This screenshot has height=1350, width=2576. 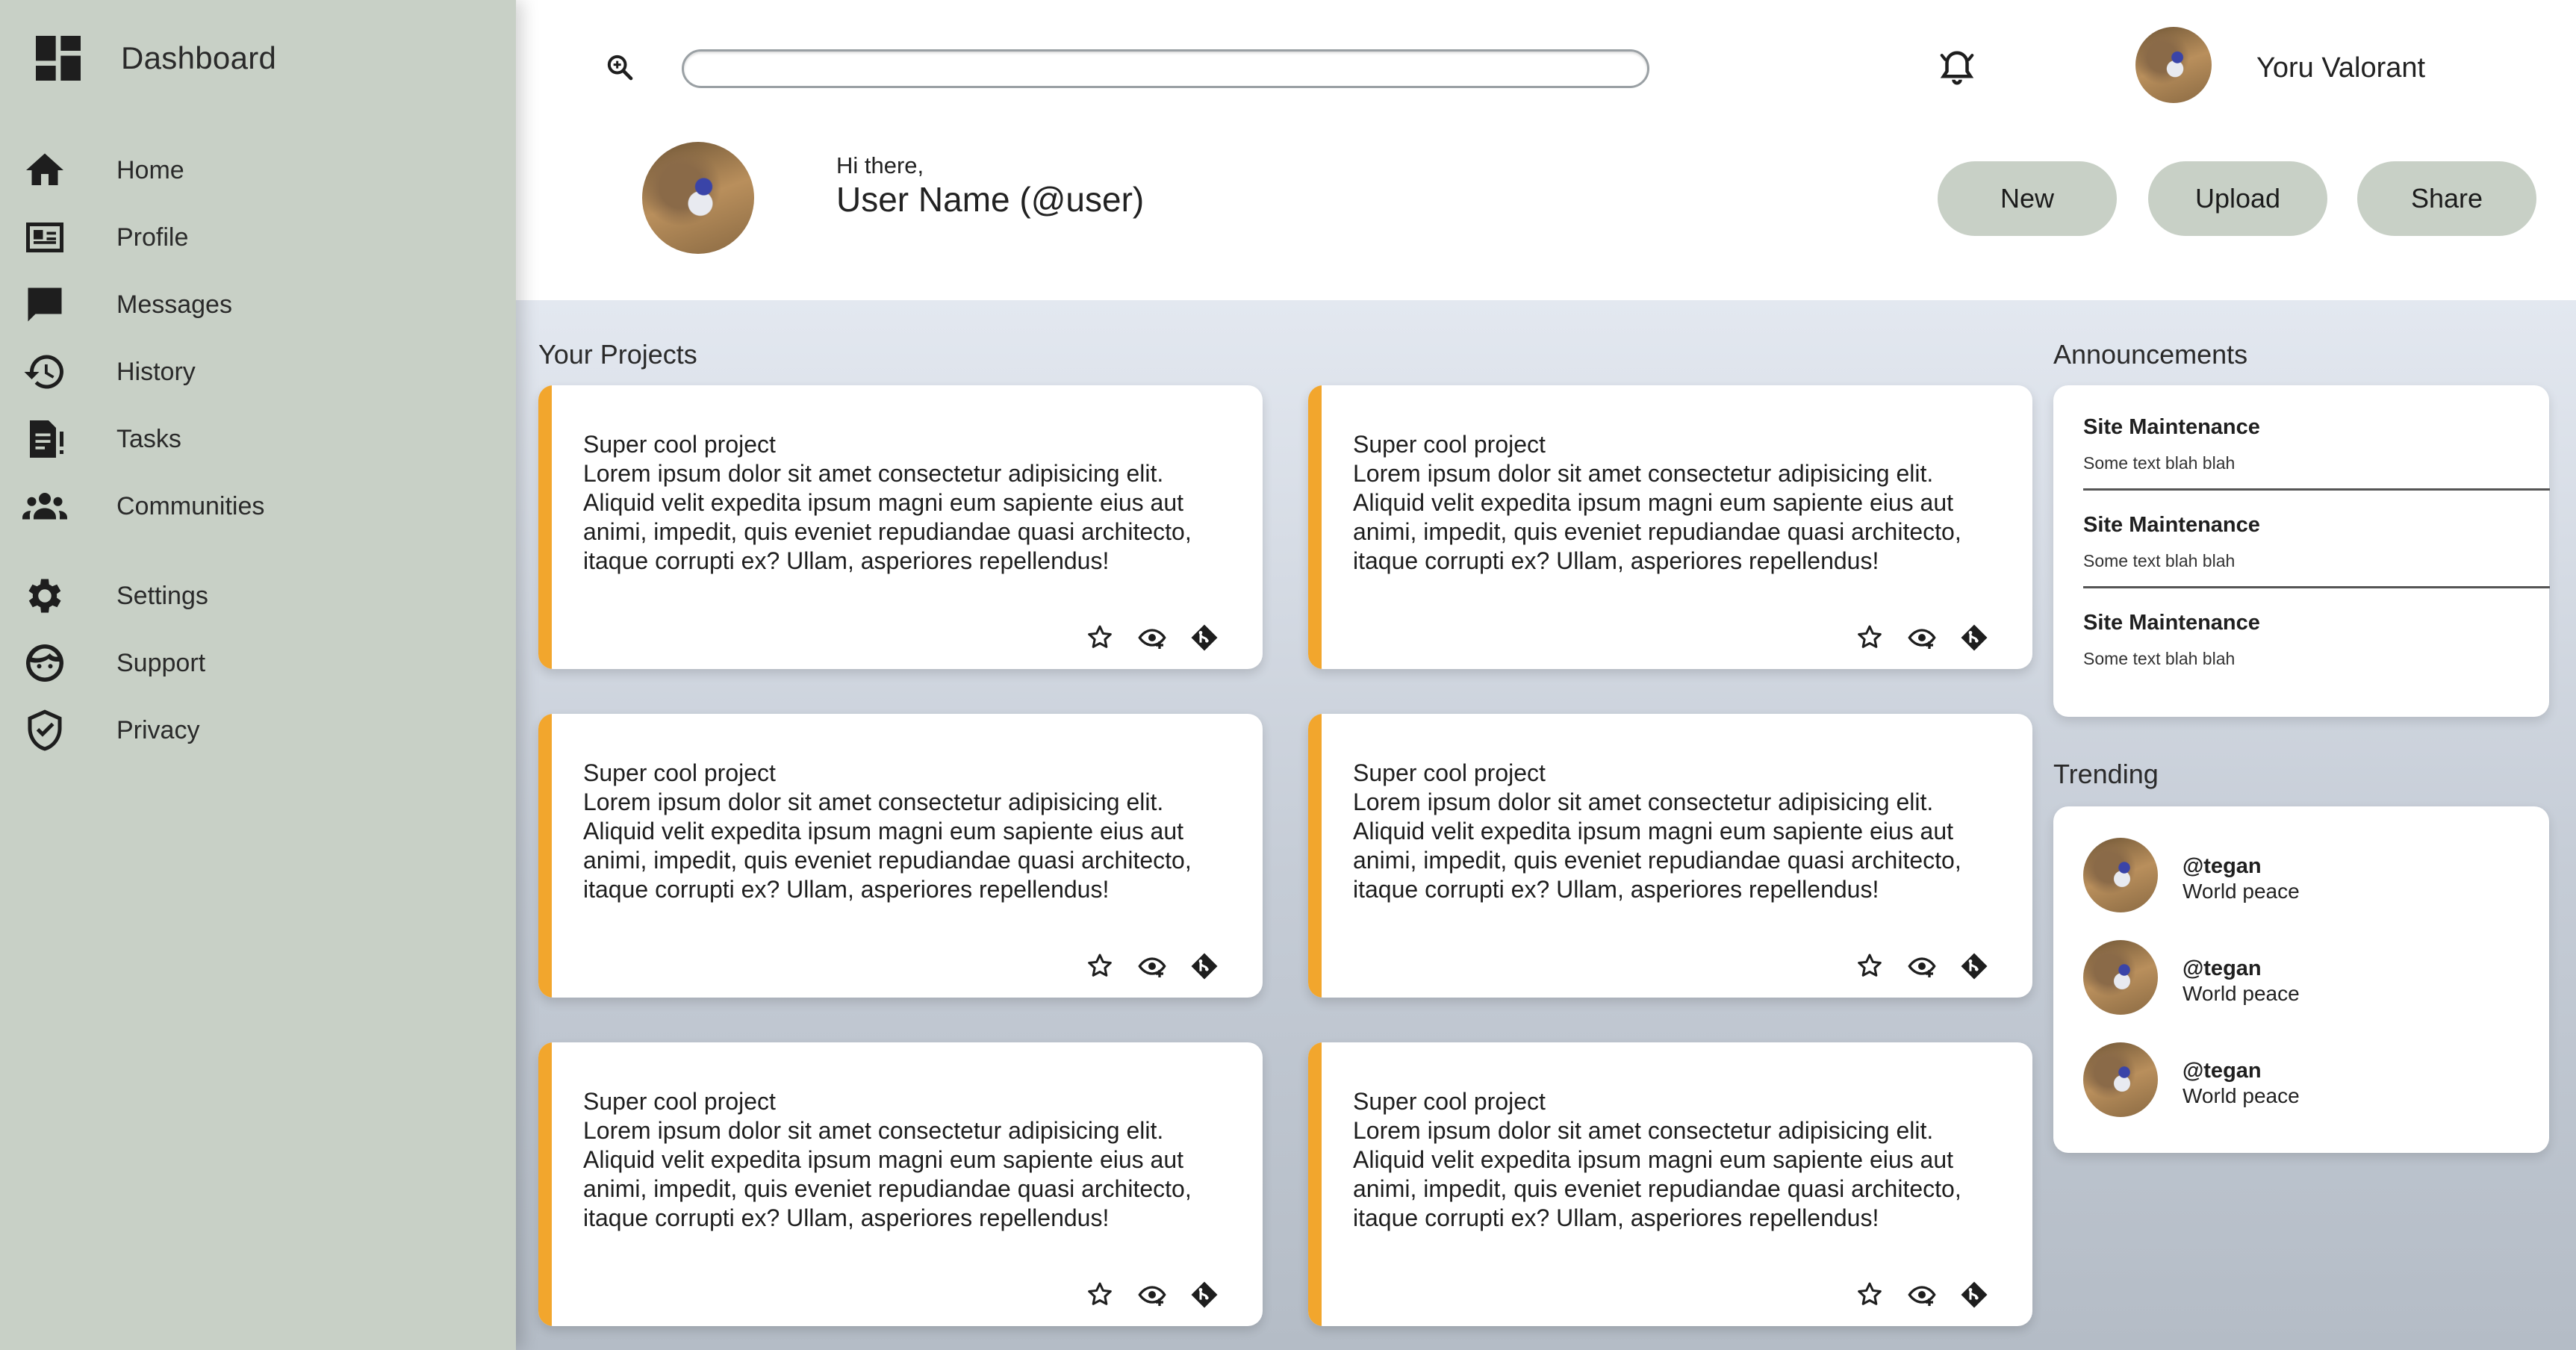 I want to click on sidebar-item-label: Settings, so click(x=162, y=595).